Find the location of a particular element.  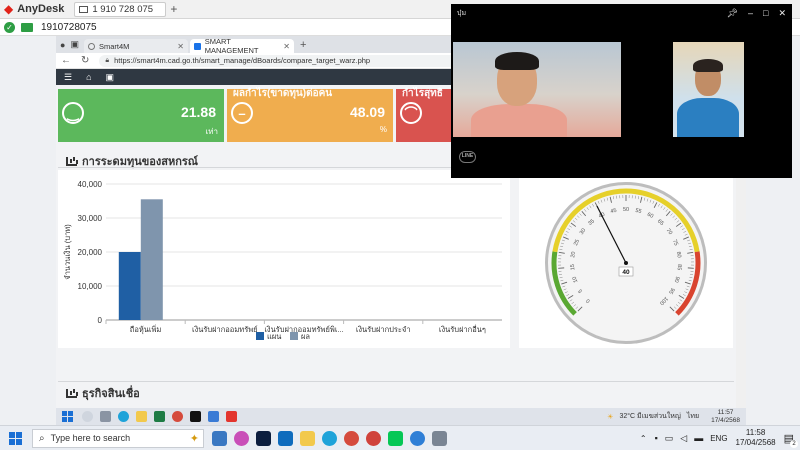

remote-weather: 32°C มีเมฆส่วนใหญ่ is located at coordinates (649, 416).